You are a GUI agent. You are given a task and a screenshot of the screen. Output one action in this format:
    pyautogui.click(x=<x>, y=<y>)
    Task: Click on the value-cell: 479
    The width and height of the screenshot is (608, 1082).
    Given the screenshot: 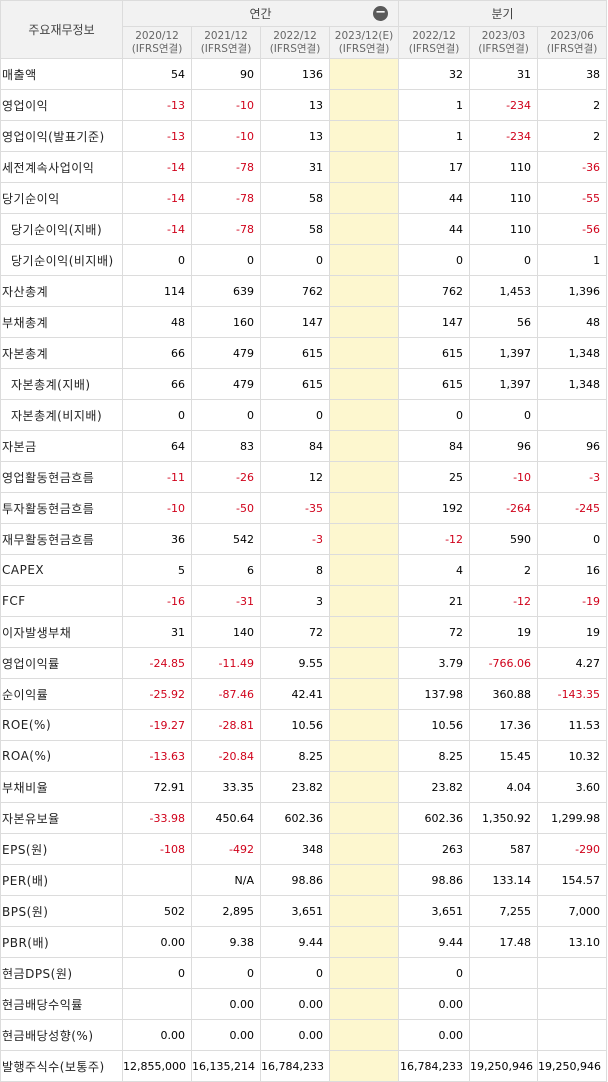 What is the action you would take?
    pyautogui.click(x=226, y=353)
    